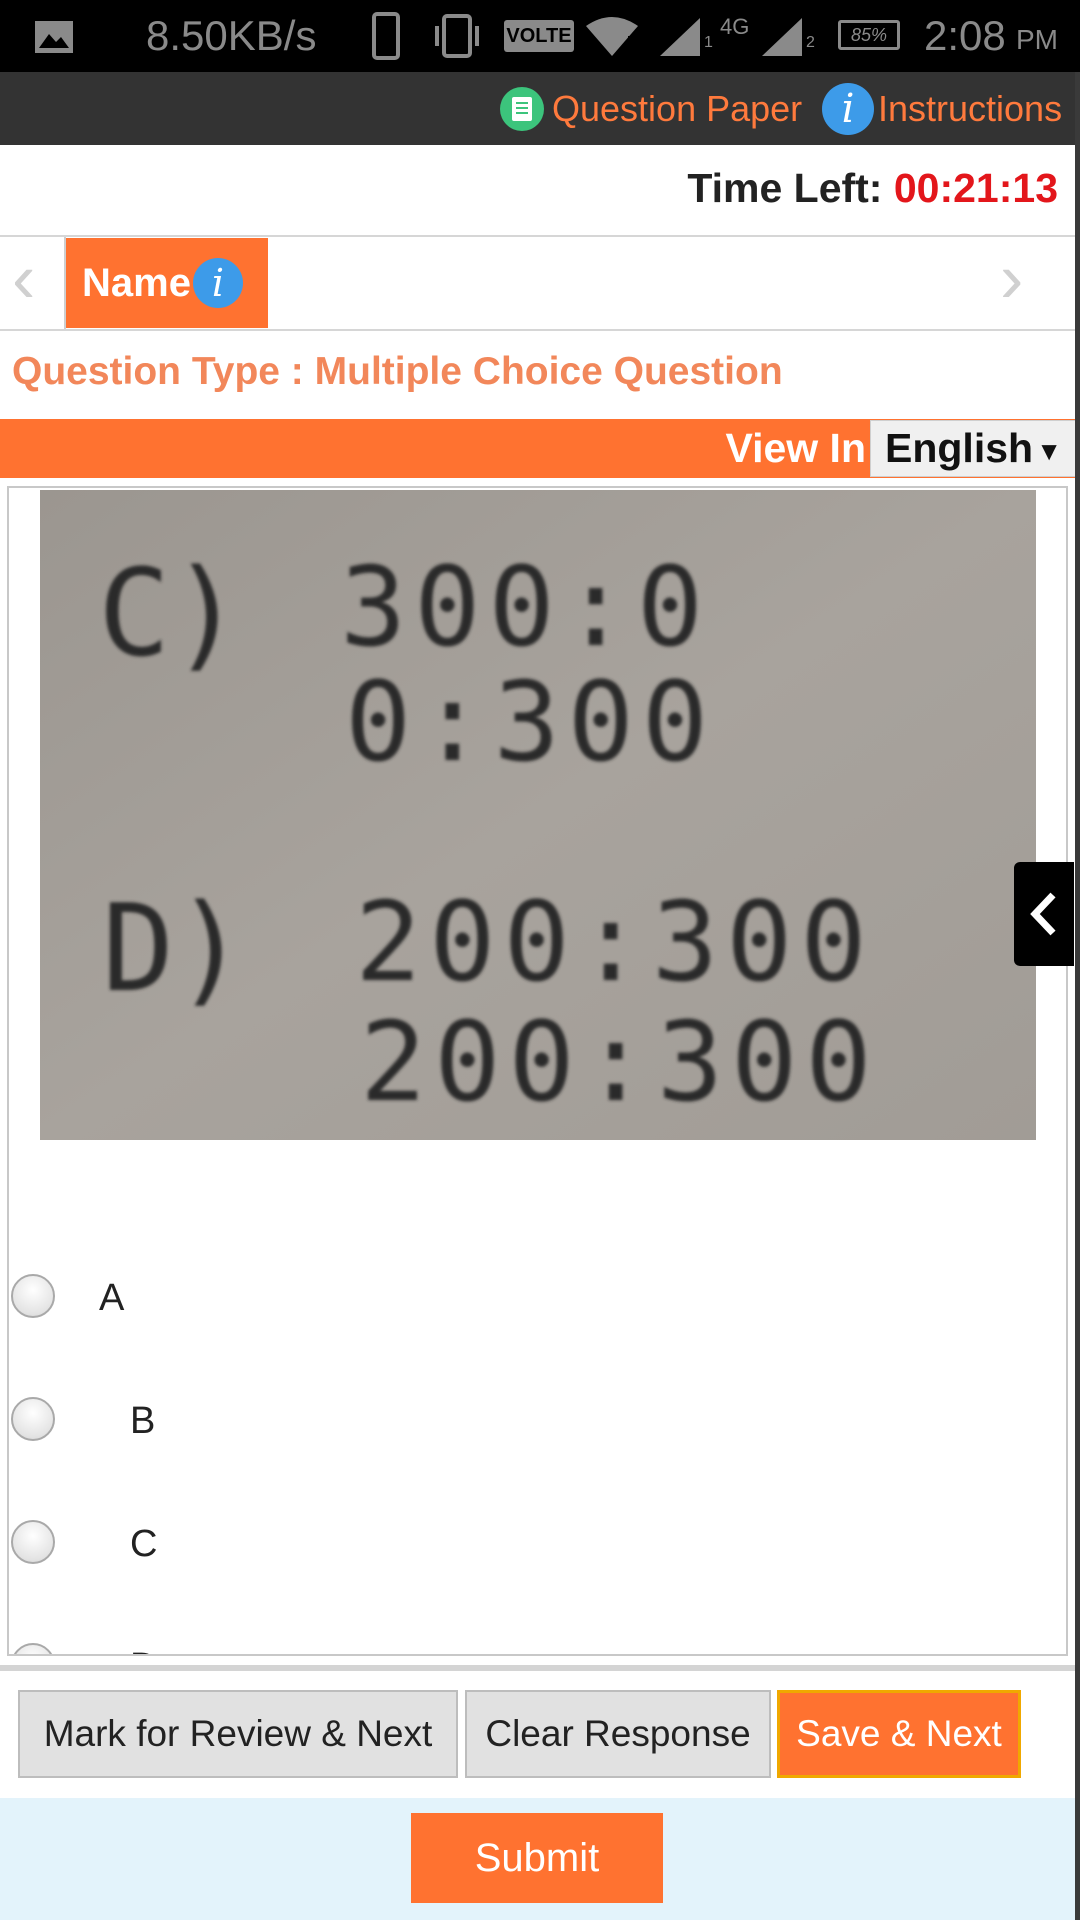 The width and height of the screenshot is (1080, 1920). Describe the element at coordinates (540, 448) in the screenshot. I see `view-in-bar: View In English ▼` at that location.